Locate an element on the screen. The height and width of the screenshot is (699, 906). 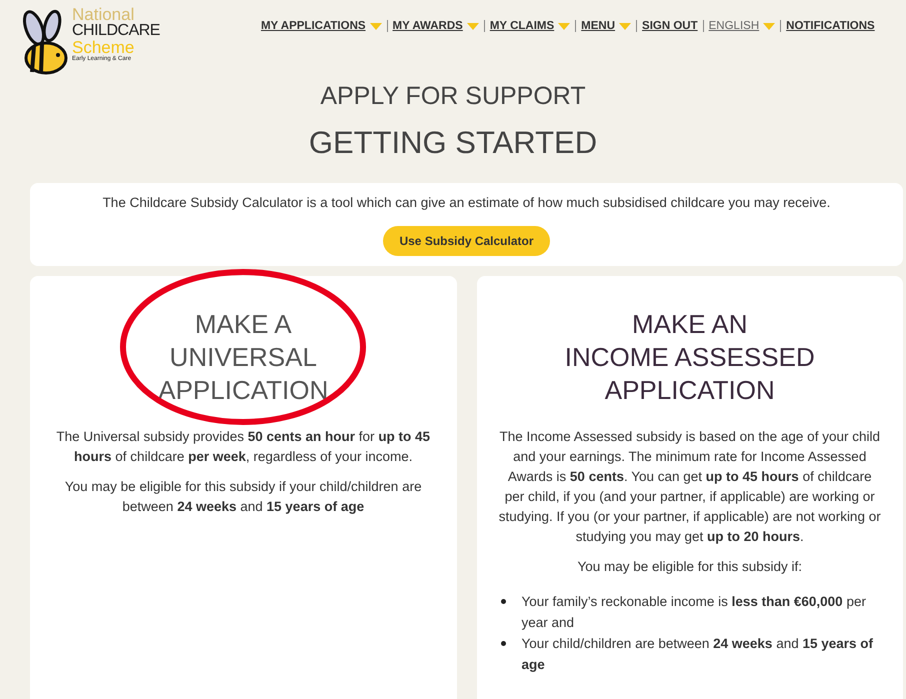
calculator-description: The Childcare Subsidy Calculator is a tool which can give an estimate of how much subsidised childcare you may receive. is located at coordinates (466, 202).